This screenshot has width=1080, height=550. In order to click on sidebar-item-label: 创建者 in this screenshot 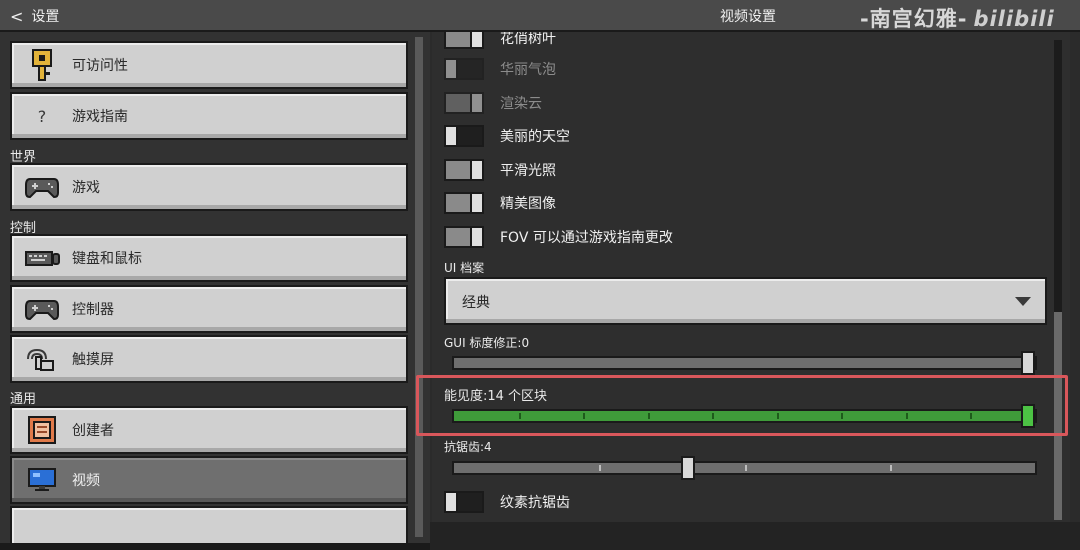, I will do `click(93, 431)`.